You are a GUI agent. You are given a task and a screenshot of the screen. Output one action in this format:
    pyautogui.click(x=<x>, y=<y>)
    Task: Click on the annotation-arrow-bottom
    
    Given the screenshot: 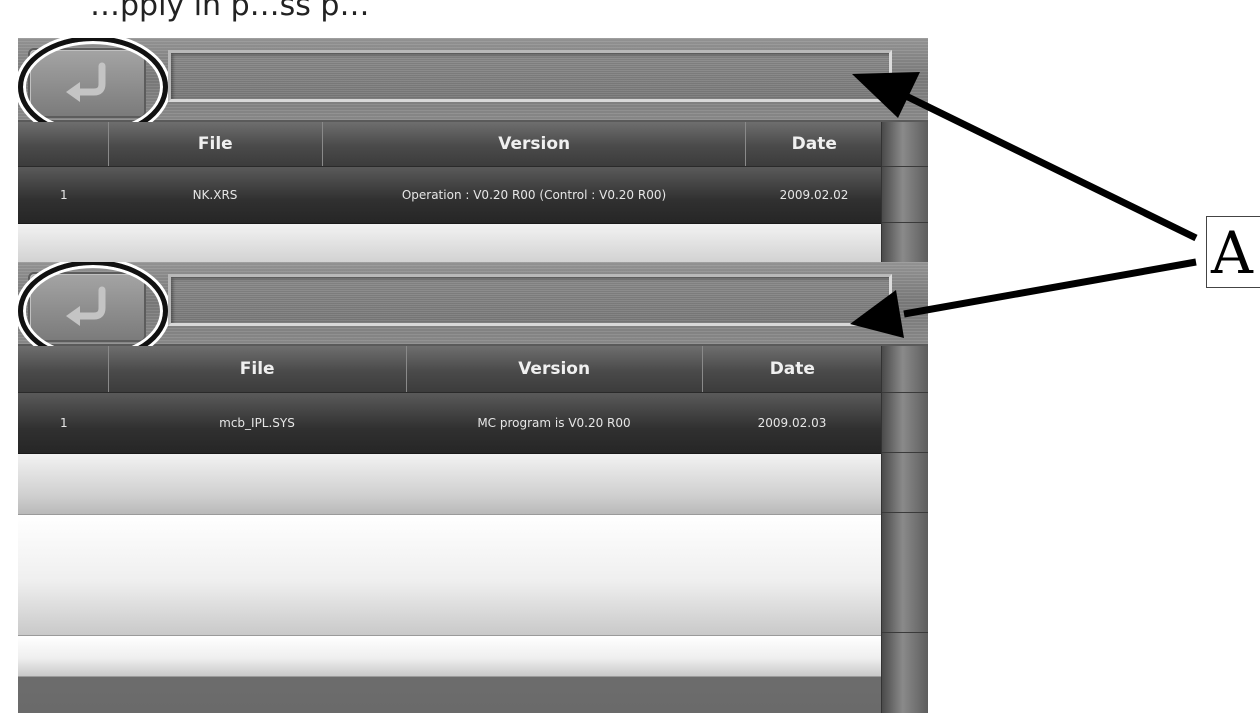 What is the action you would take?
    pyautogui.click(x=1050, y=288)
    